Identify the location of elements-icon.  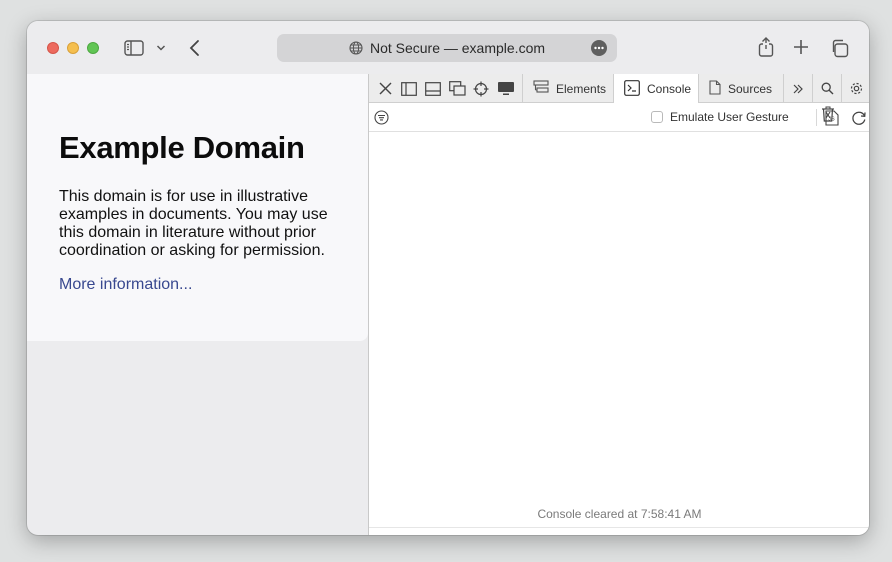
(541, 88).